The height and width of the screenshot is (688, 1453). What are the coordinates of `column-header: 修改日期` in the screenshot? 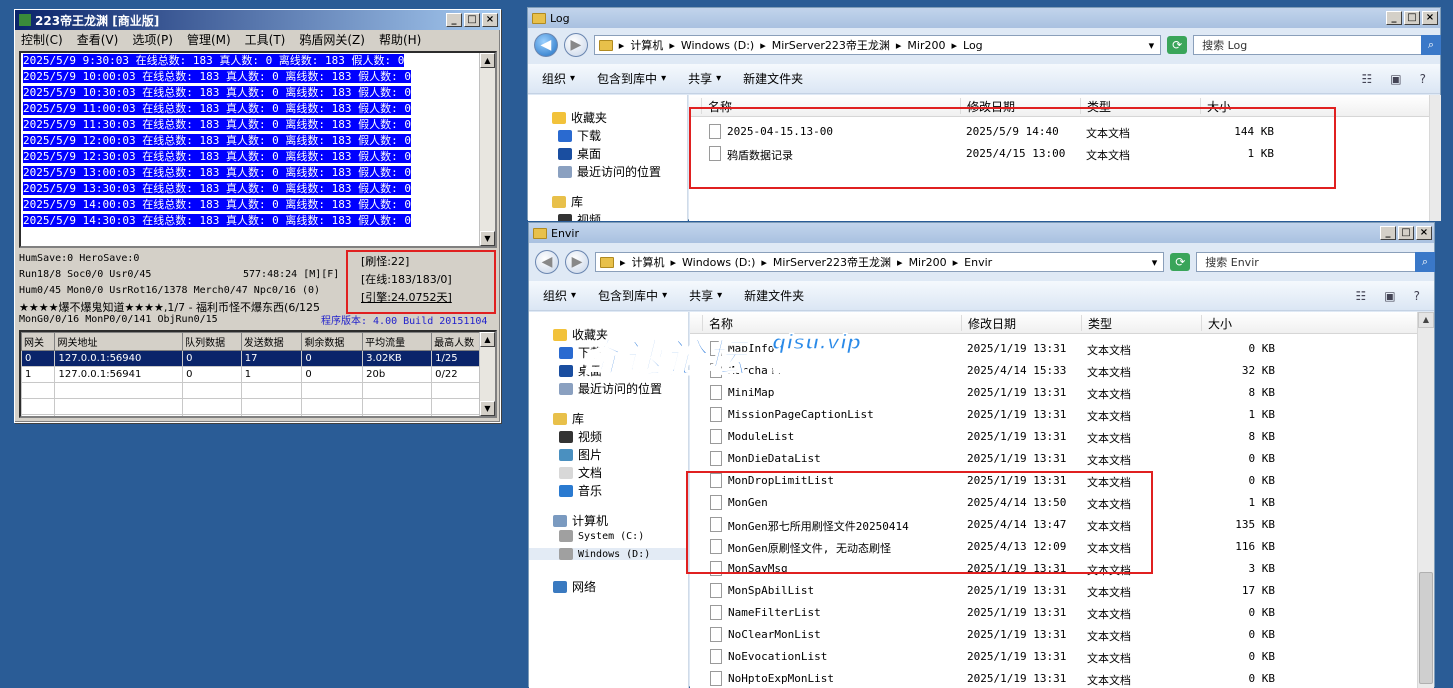 It's located at (988, 323).